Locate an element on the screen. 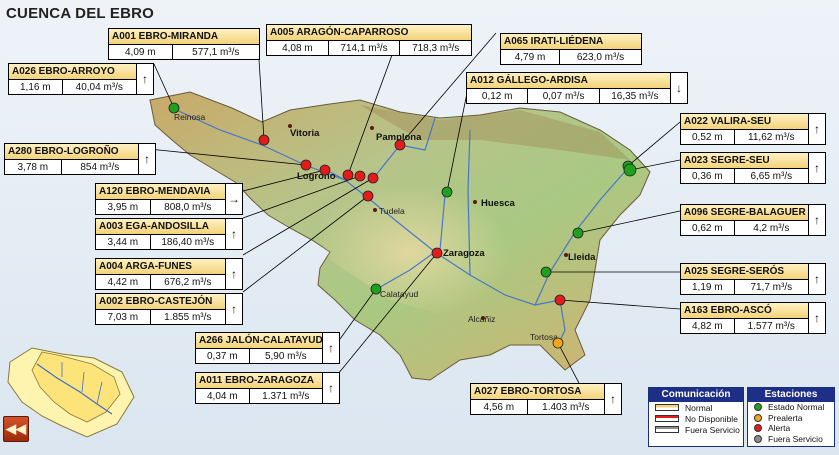  station-title: A025 SEGRE-SERÓS is located at coordinates (745, 272).